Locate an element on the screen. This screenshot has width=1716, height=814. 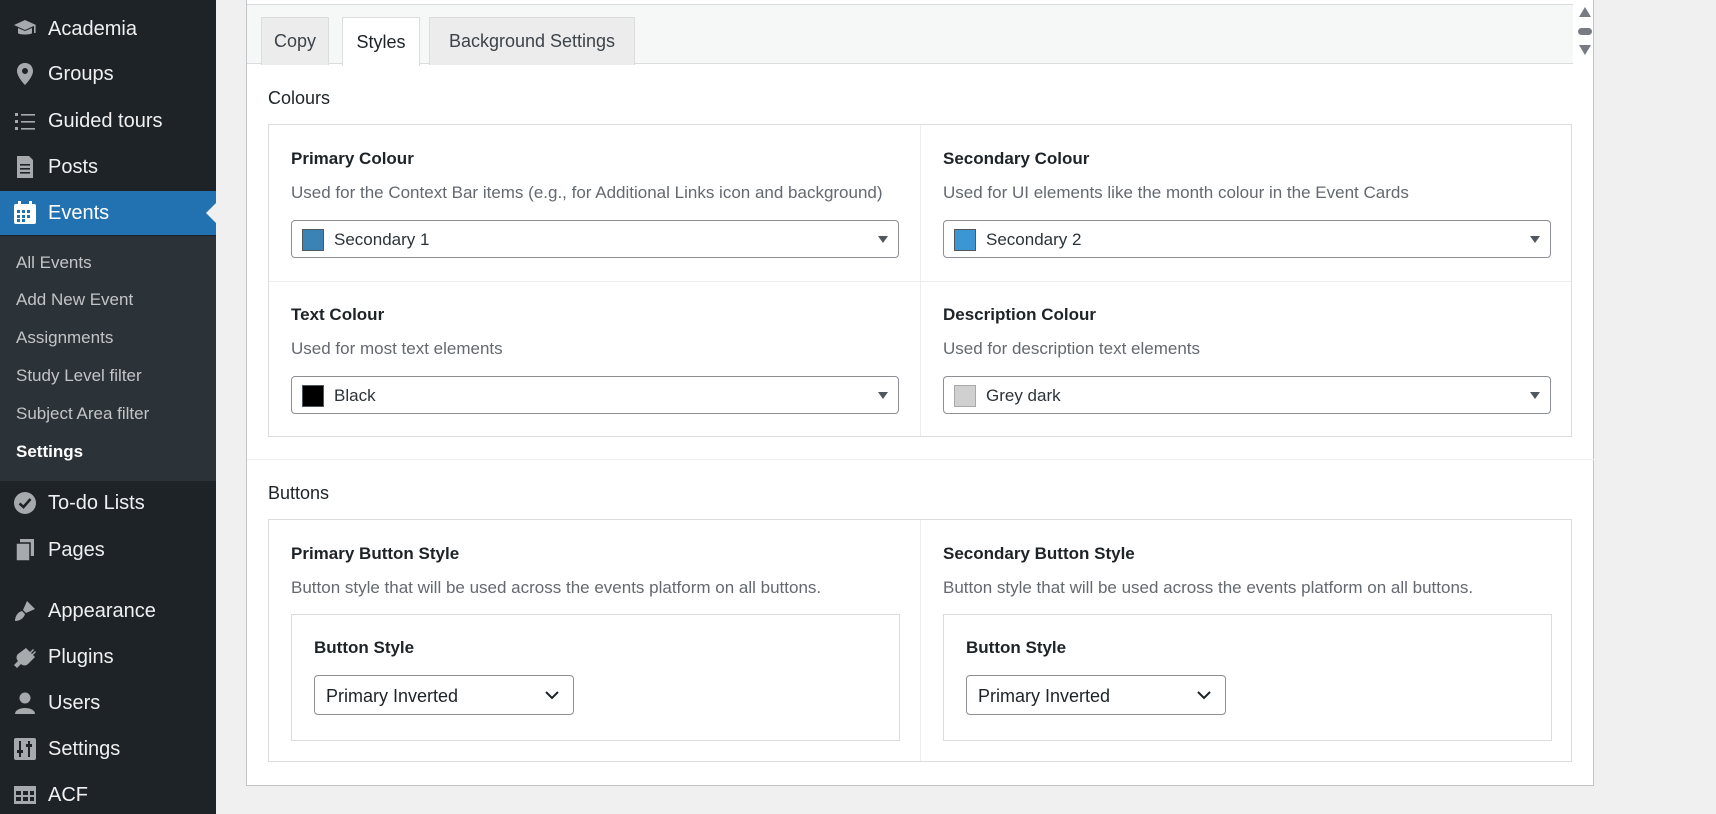
check-circle-icon is located at coordinates (25, 503).